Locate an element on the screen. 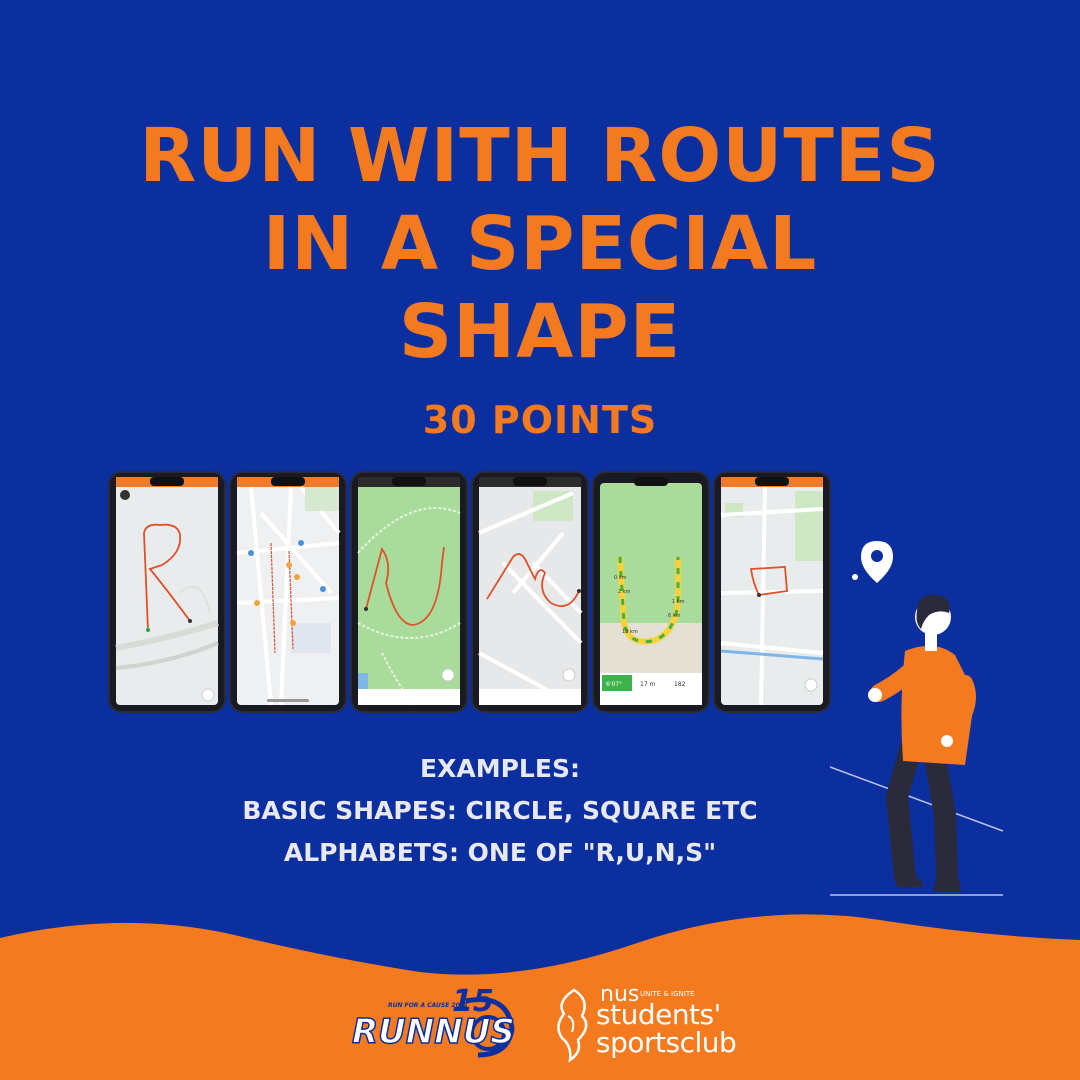 This screenshot has width=1080, height=1080. runner-illustration is located at coordinates (916, 718).